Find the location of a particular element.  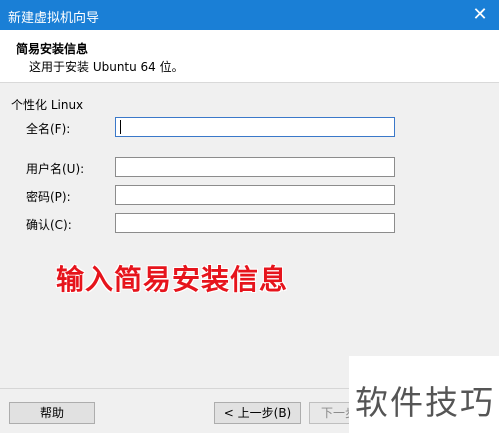

wizard-header: 简易安装信息 这用于安装 Ubuntu 64 位。 is located at coordinates (249, 56).